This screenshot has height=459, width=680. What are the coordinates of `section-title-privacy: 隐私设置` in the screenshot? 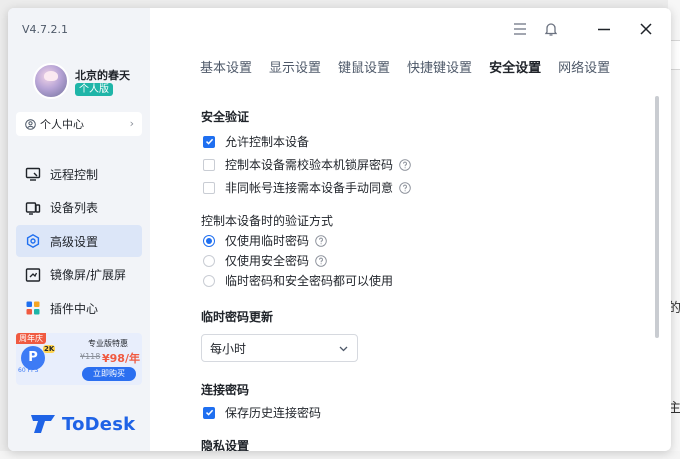 It's located at (225, 445).